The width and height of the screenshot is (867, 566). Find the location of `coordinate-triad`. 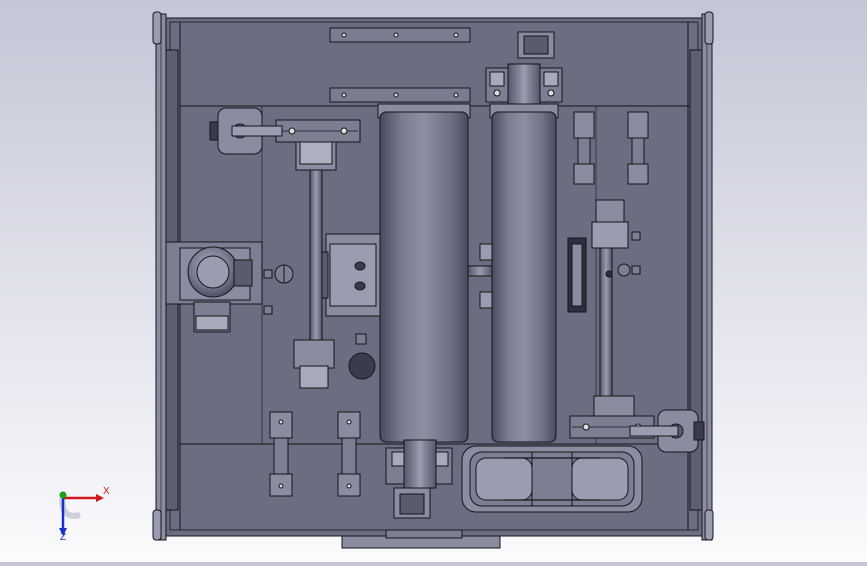

coordinate-triad is located at coordinates (81, 513).